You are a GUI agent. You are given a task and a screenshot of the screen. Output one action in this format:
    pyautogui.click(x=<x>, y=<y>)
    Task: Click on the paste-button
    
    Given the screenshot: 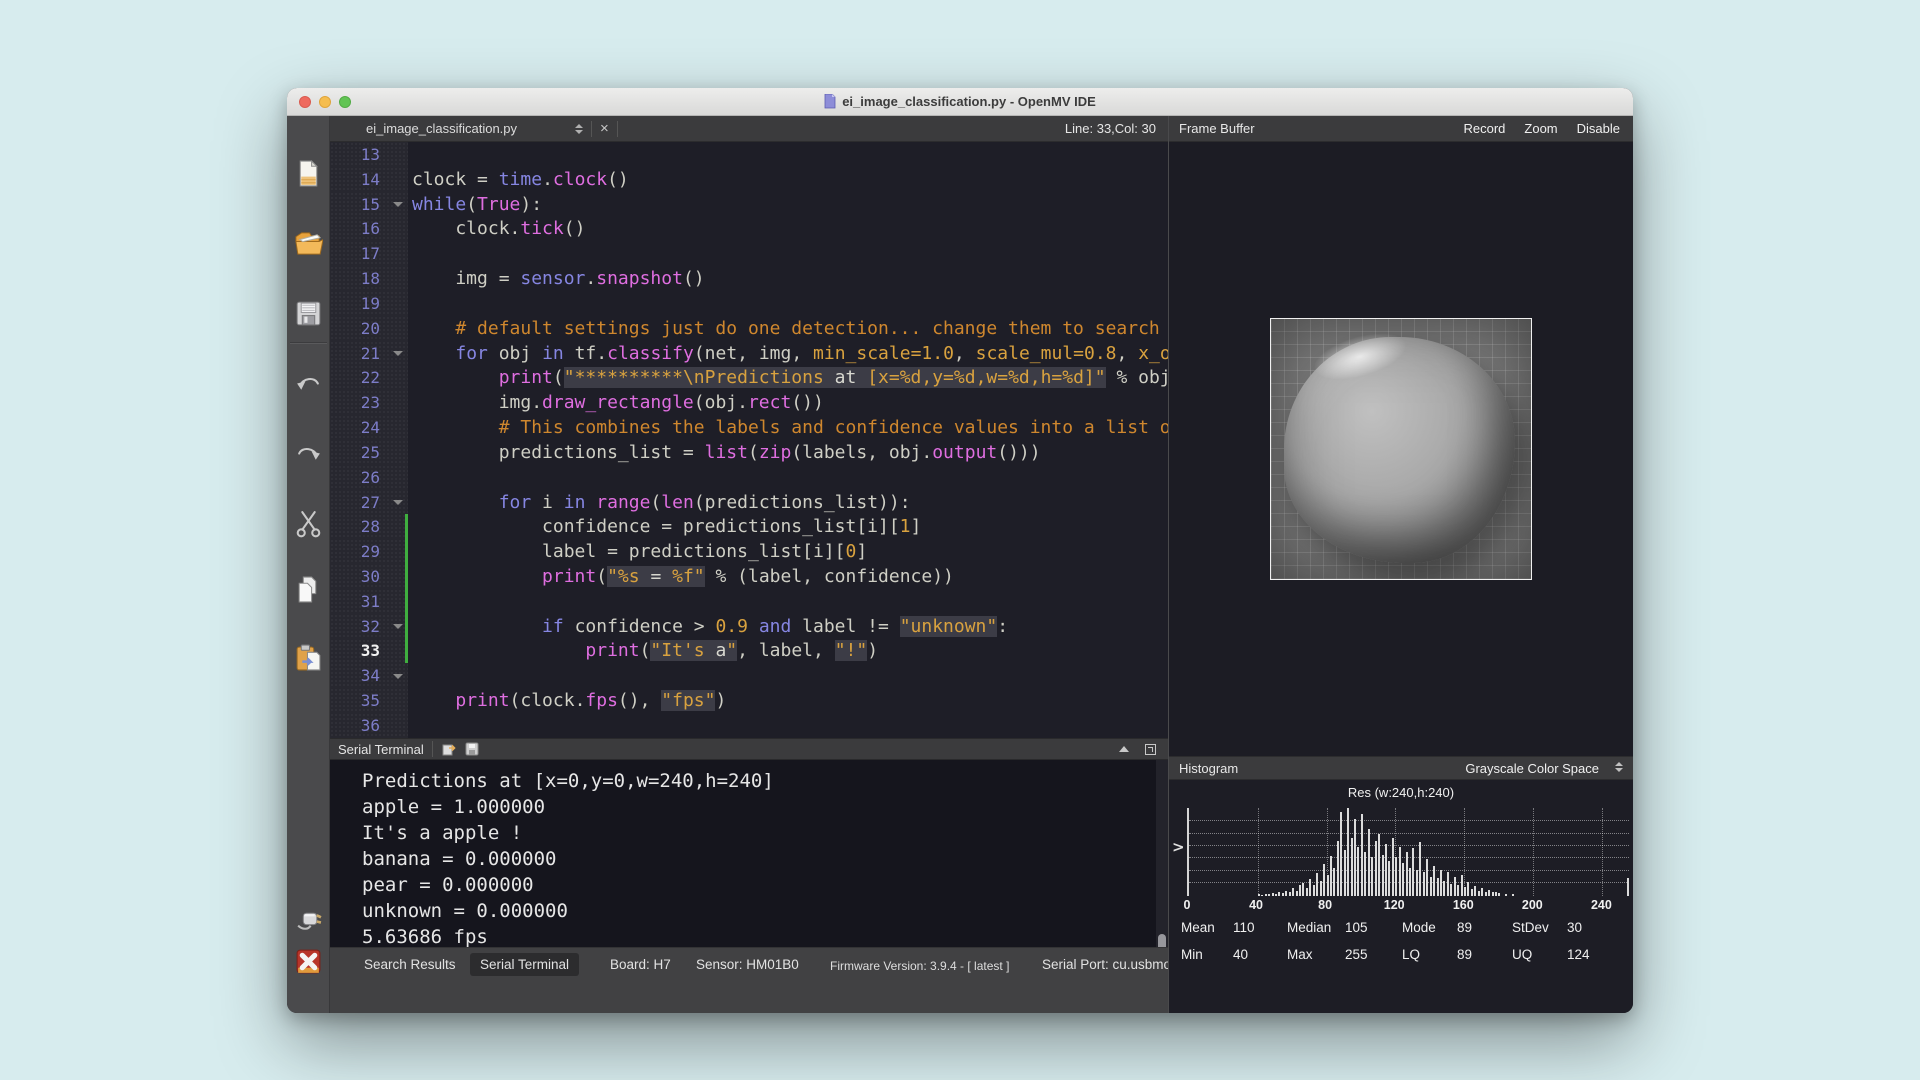 What is the action you would take?
    pyautogui.click(x=308, y=657)
    